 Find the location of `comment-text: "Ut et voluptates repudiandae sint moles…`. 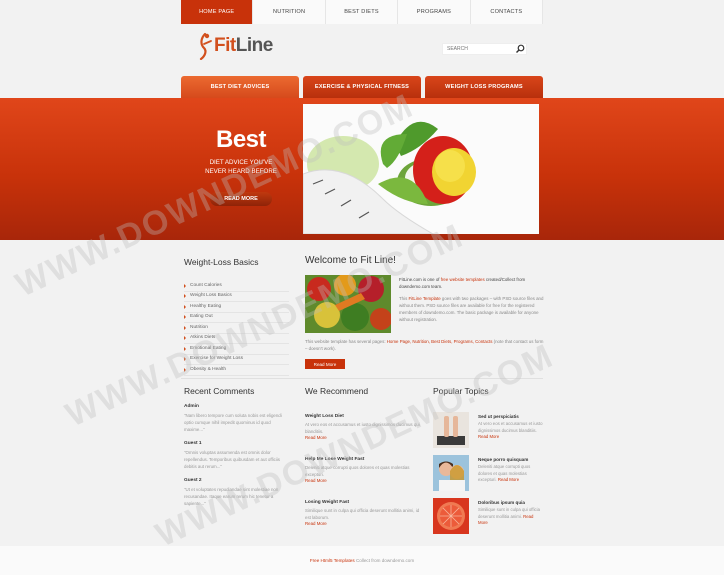

comment-text: "Ut et voluptates repudiandae sint moles… is located at coordinates (231, 496).